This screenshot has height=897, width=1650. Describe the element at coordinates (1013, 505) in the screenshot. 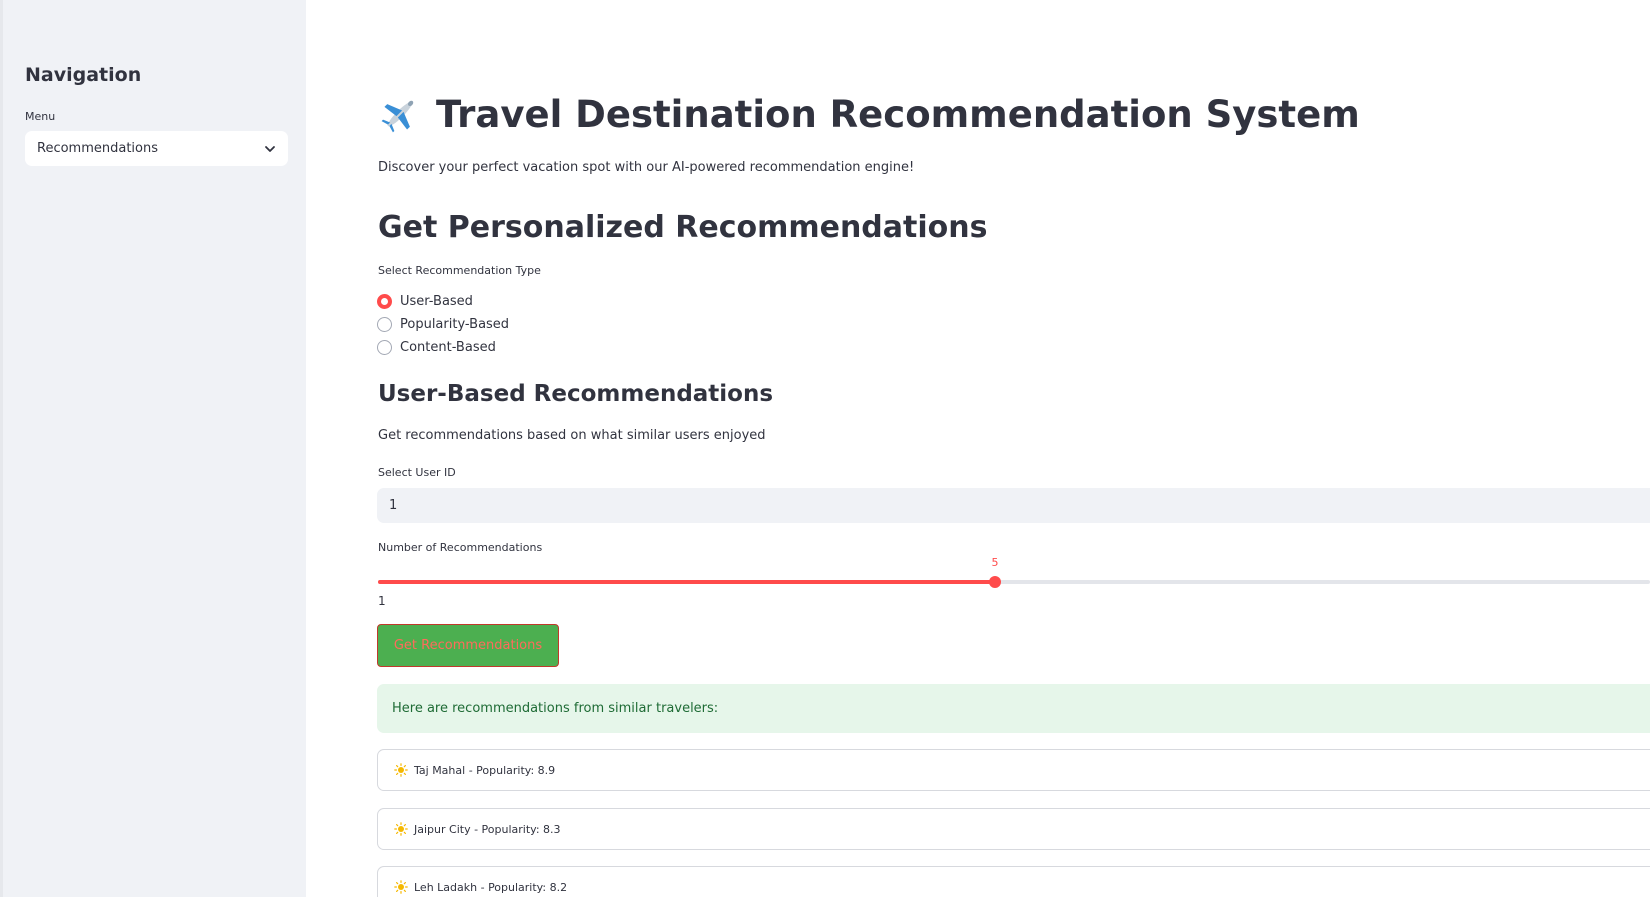

I see `user-id-input: 1` at that location.